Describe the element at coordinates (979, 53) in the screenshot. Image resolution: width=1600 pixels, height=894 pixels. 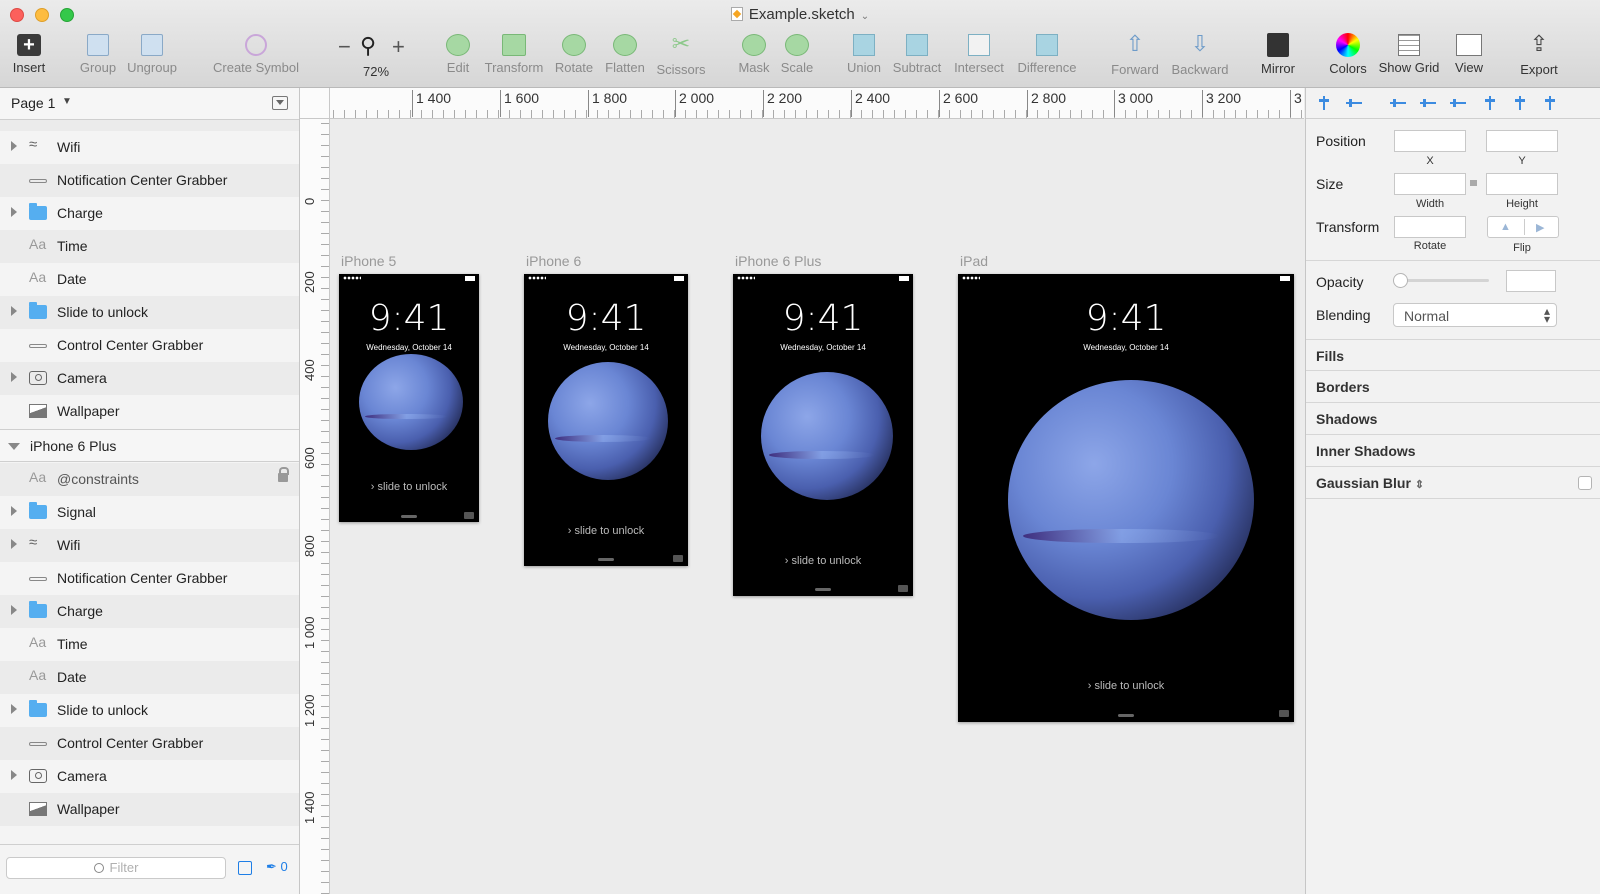
I see `intersect-button: Intersect` at that location.